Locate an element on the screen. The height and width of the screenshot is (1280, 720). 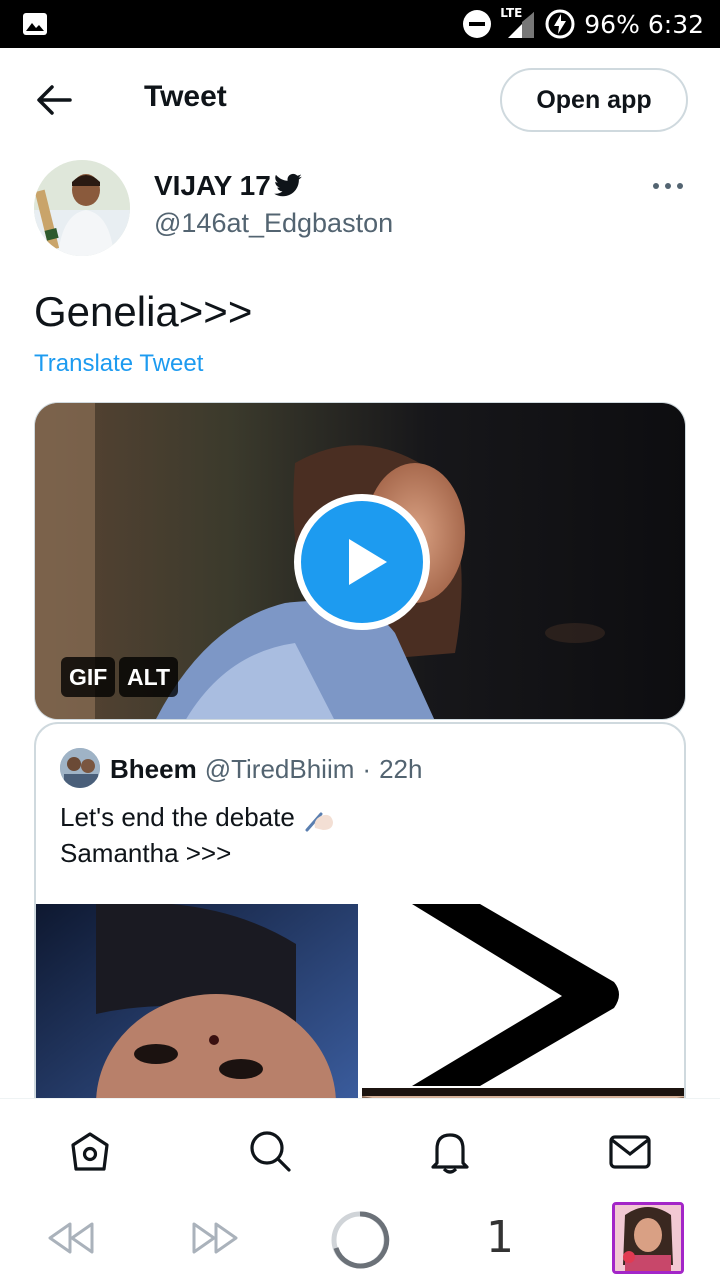
tab-thumbnail-image is located at coordinates (648, 1238).